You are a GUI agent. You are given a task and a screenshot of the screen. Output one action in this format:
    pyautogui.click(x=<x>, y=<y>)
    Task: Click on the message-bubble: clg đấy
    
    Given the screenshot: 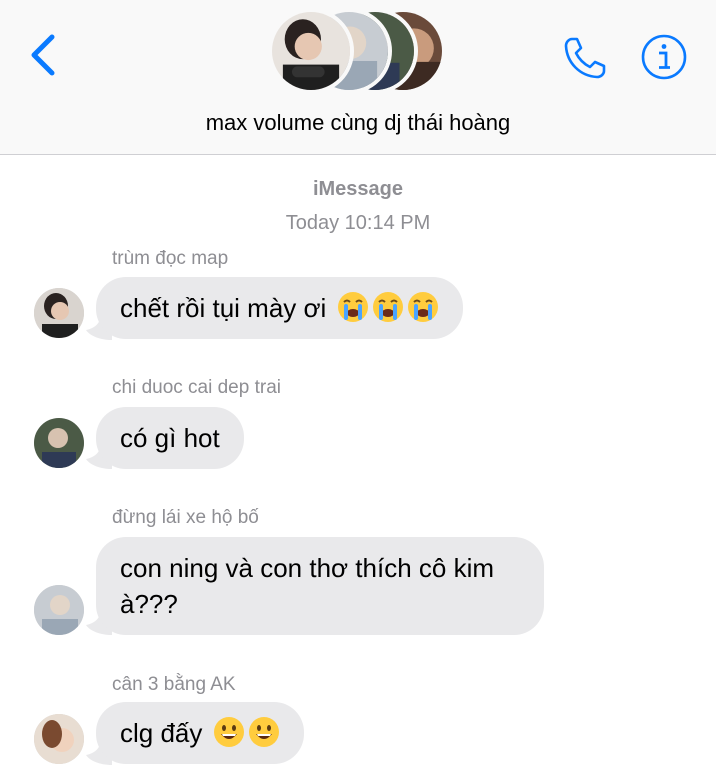 What is the action you would take?
    pyautogui.click(x=200, y=733)
    